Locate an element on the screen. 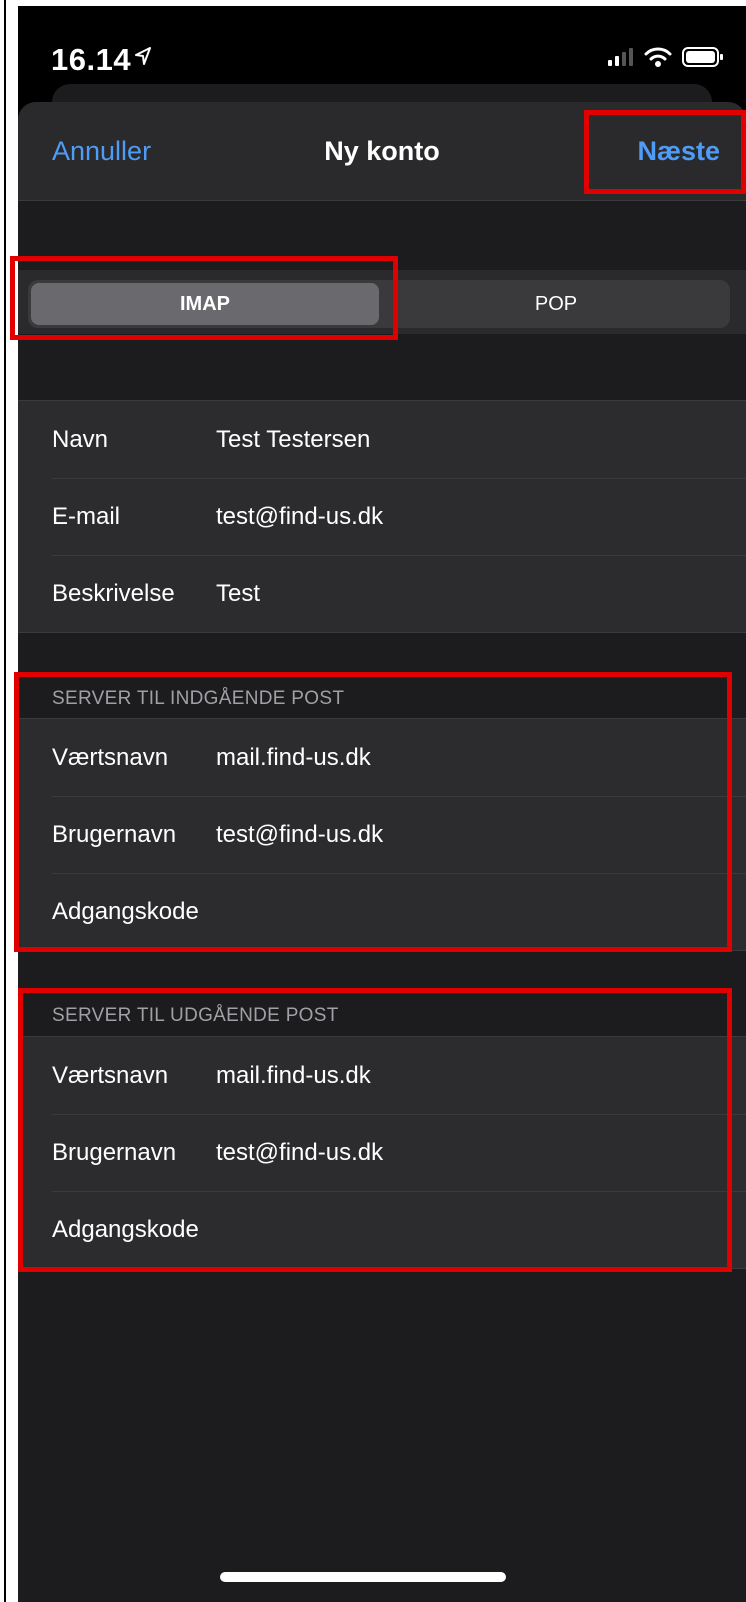 This screenshot has width=746, height=1602. status-time: 16.14 is located at coordinates (91, 59).